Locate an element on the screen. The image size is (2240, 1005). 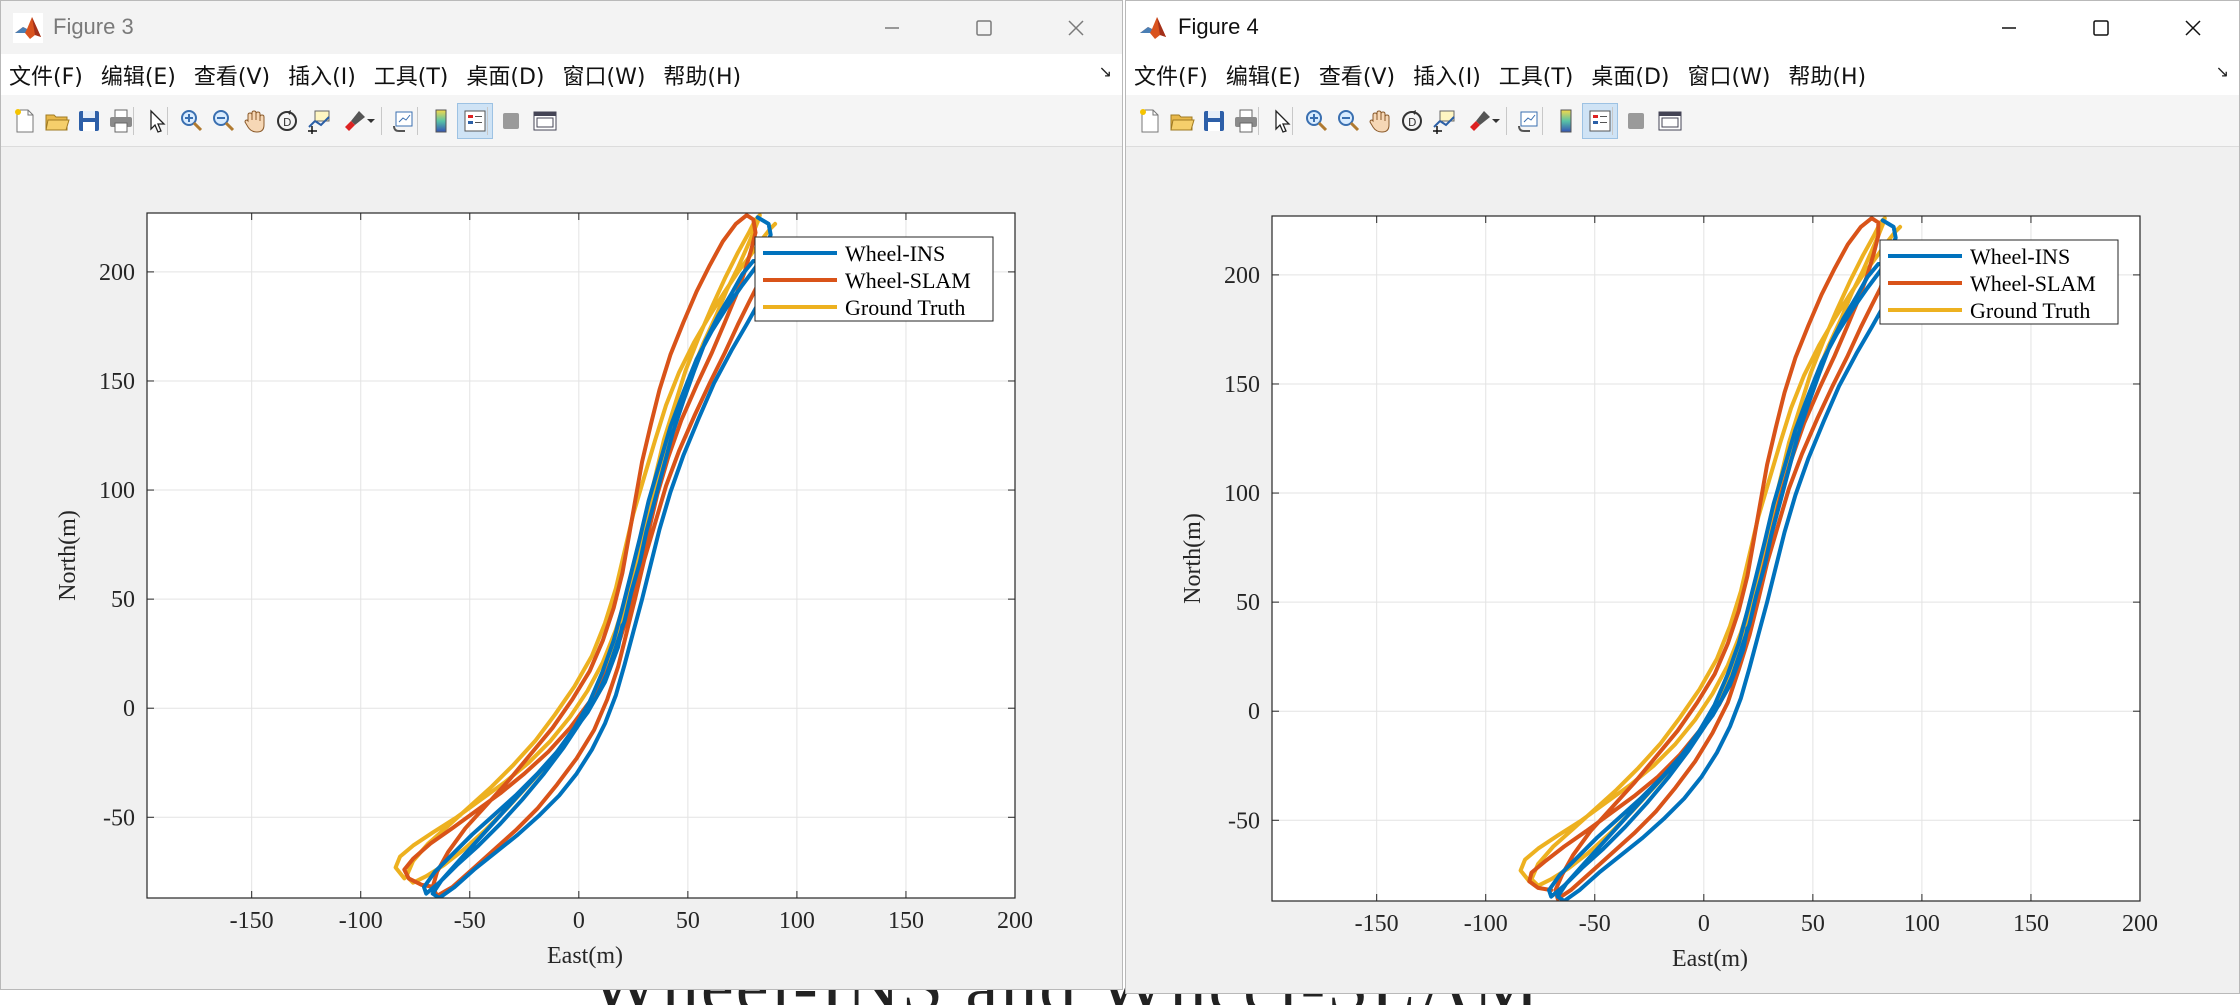
zoom-out-icon is located at coordinates (224, 121).